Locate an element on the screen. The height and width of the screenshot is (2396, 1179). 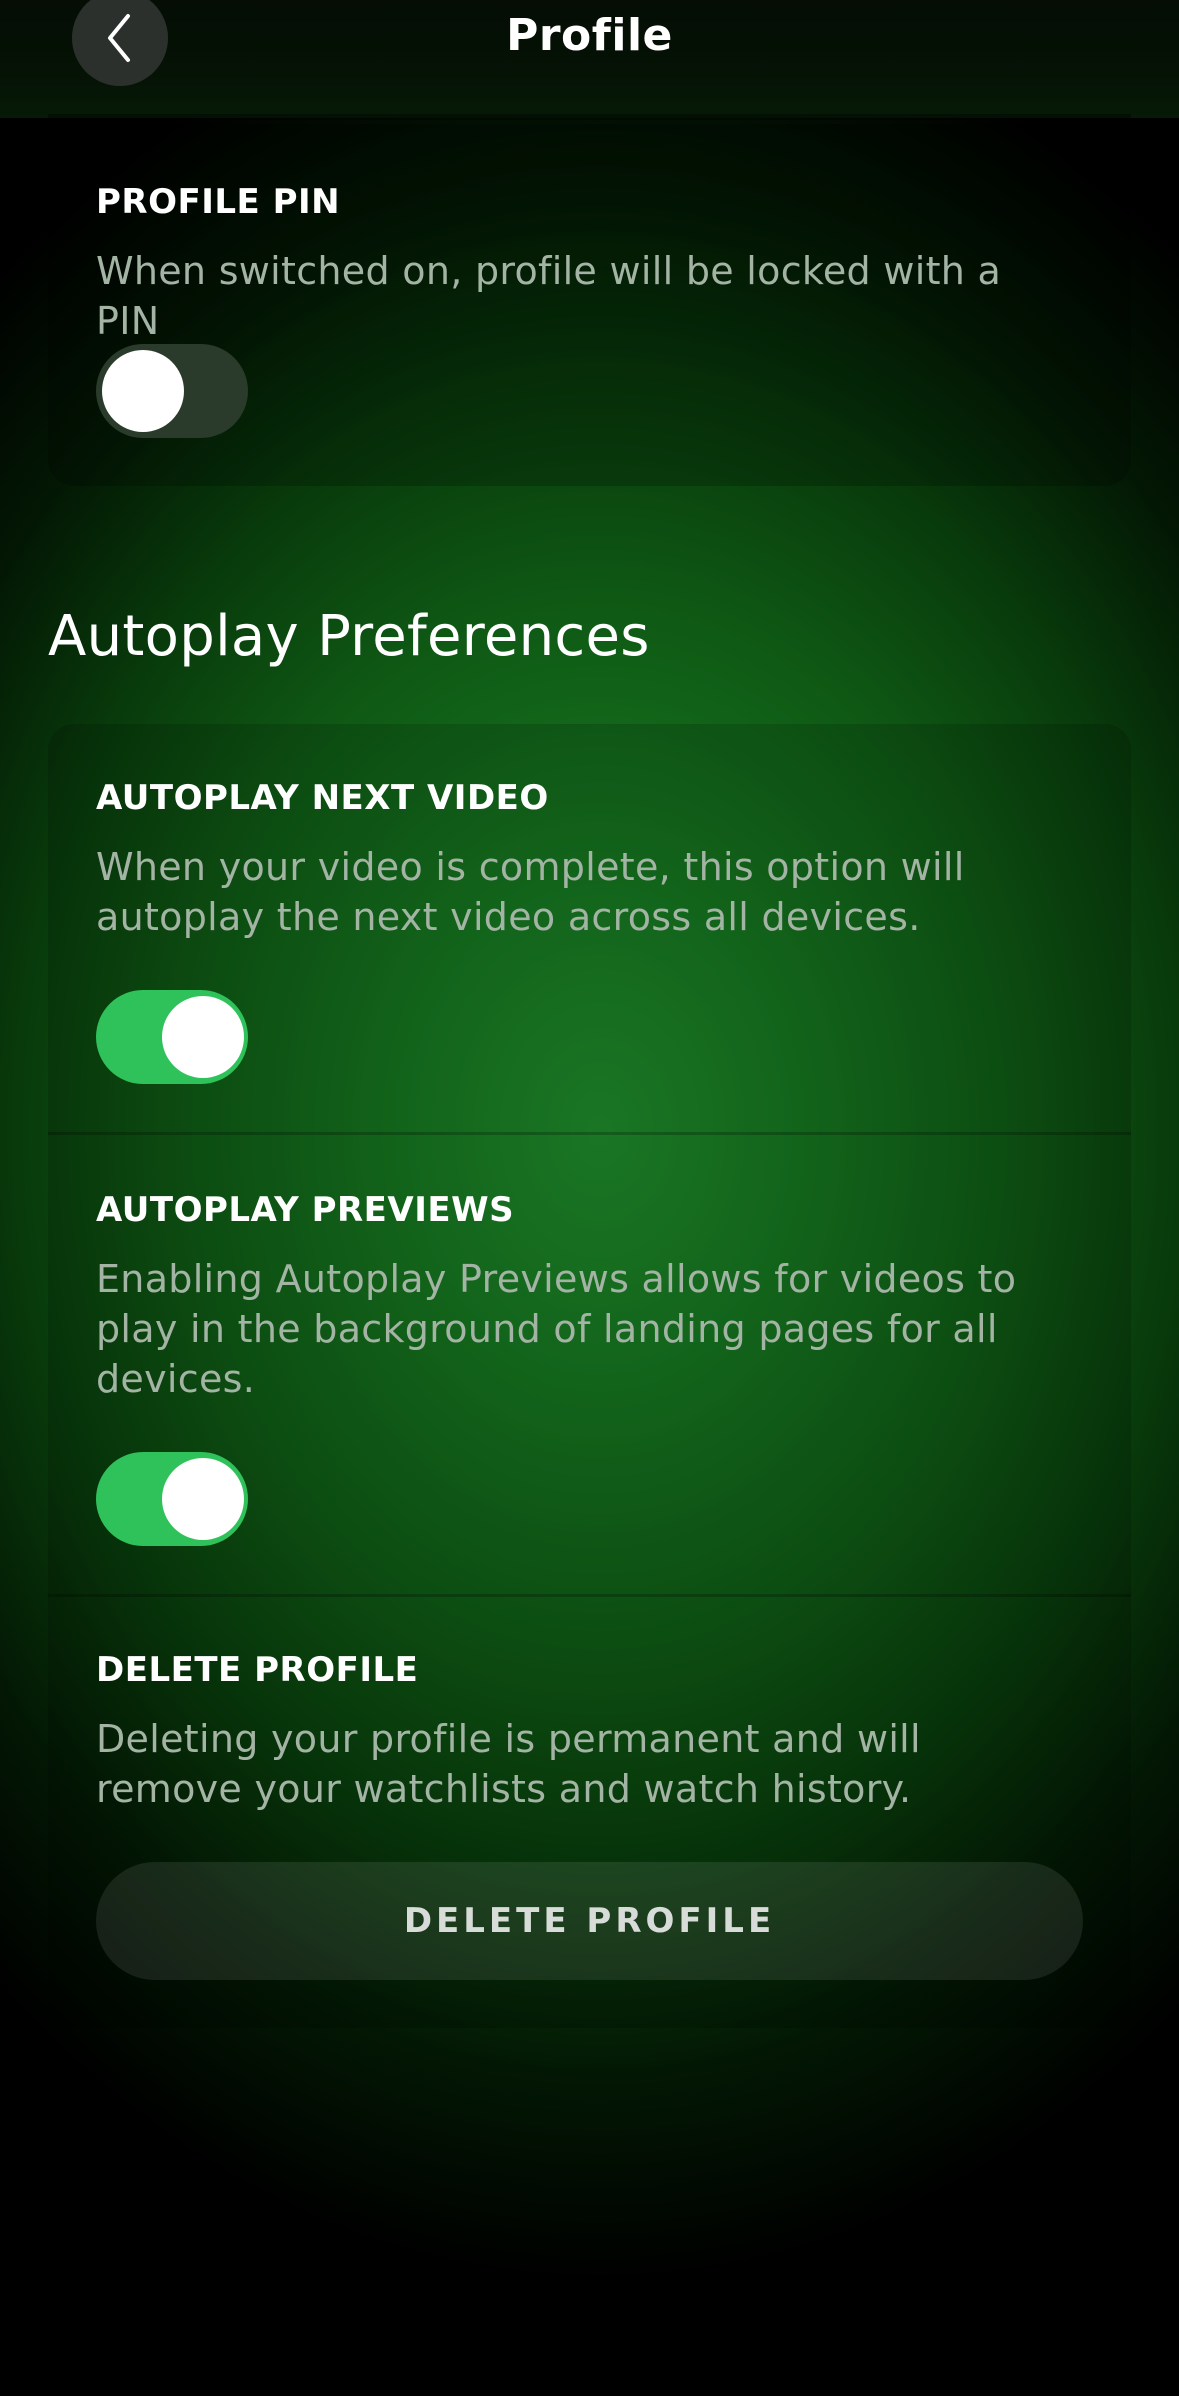
header-divider is located at coordinates (589, 117).